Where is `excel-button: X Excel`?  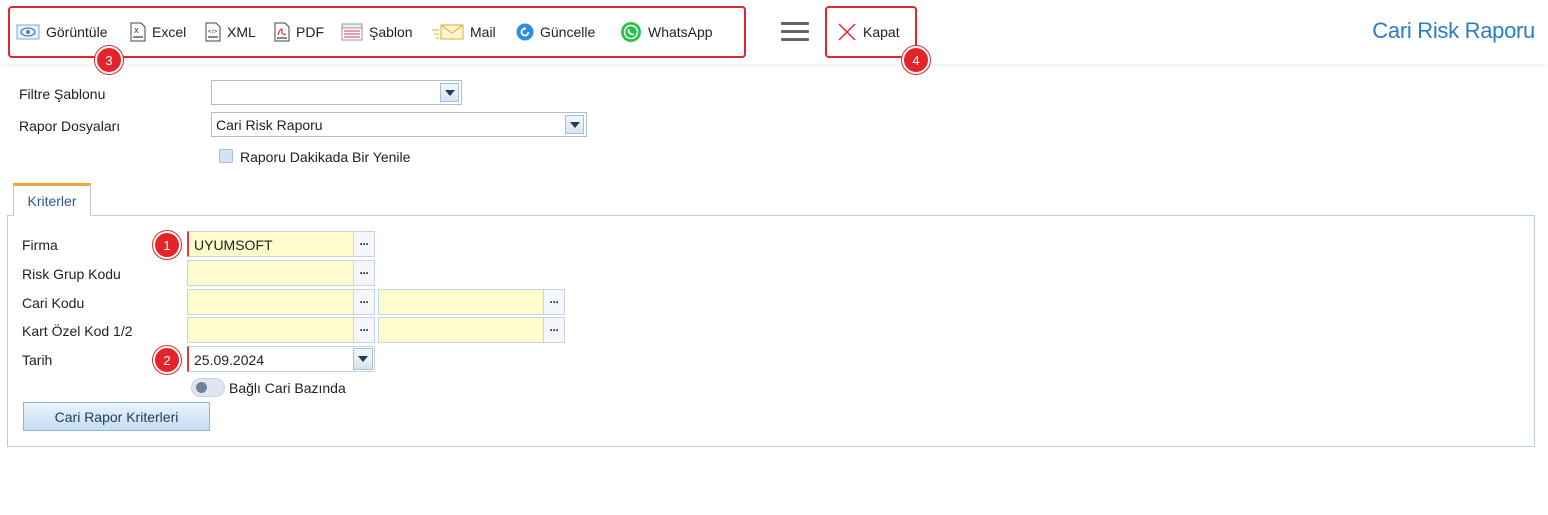
excel-button: X Excel is located at coordinates (158, 32).